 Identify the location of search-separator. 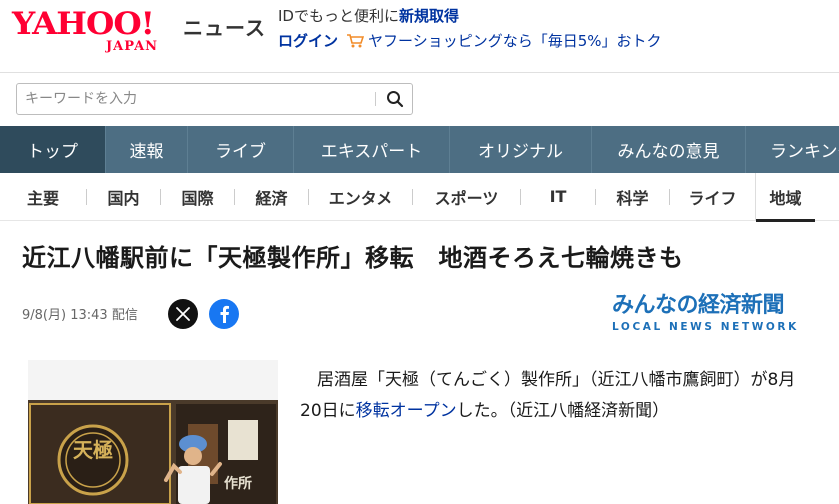
(375, 99).